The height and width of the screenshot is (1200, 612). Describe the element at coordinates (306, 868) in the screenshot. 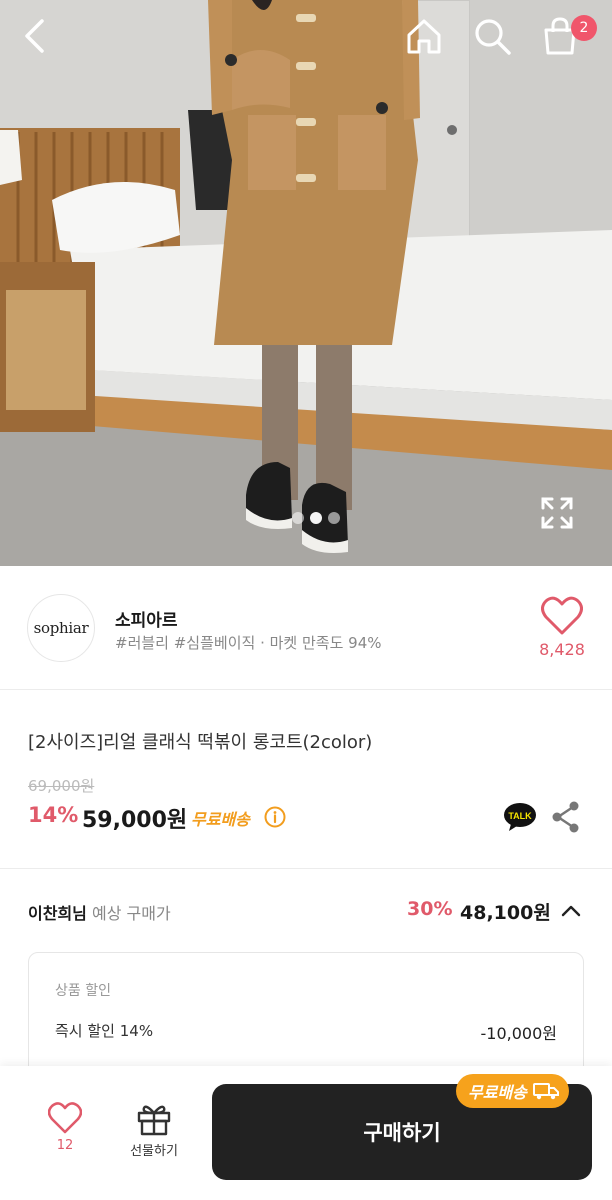

I see `section-divider` at that location.